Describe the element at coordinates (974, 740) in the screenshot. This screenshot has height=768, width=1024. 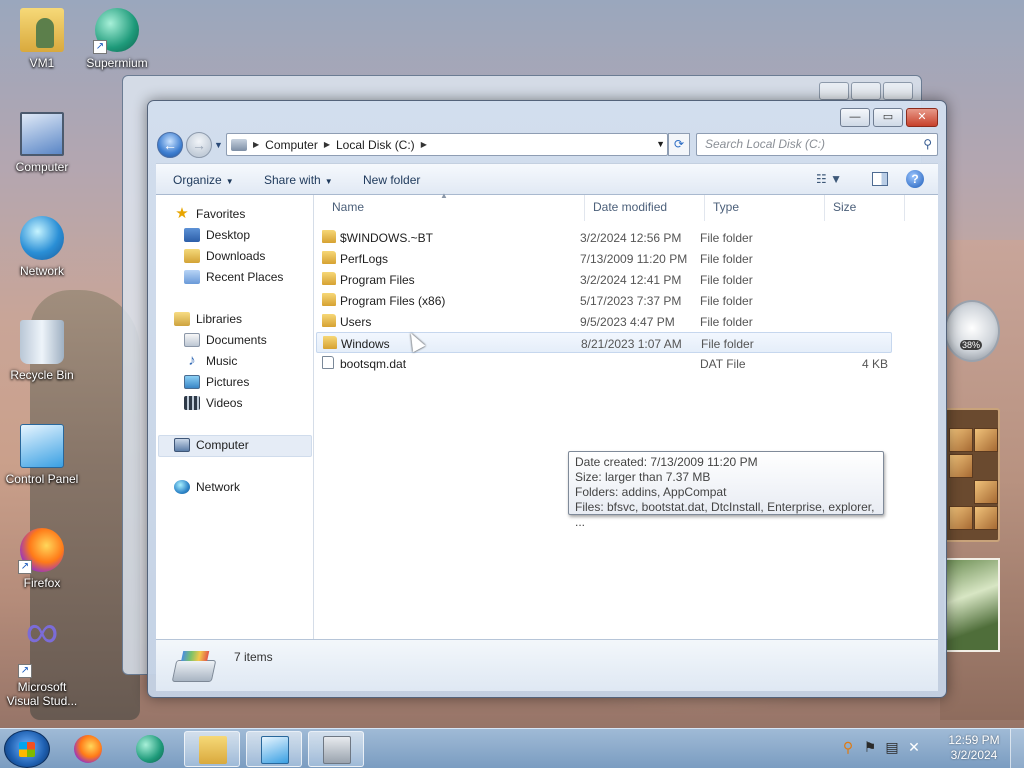
I see `clock-time: 12:59 PM` at that location.